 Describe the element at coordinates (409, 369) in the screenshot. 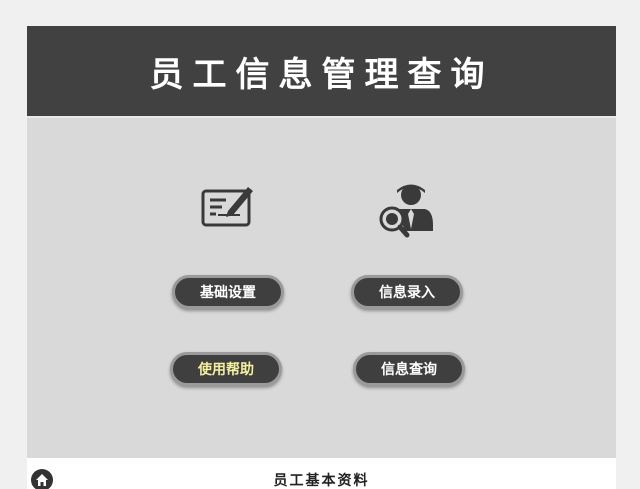

I see `info-query-button: 信息查询` at that location.